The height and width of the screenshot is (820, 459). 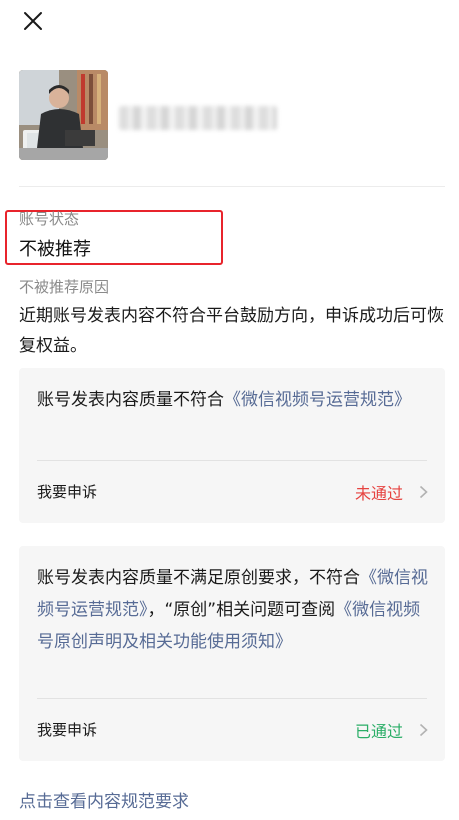 I want to click on reason-label: 不被推荐原因, so click(x=64, y=287).